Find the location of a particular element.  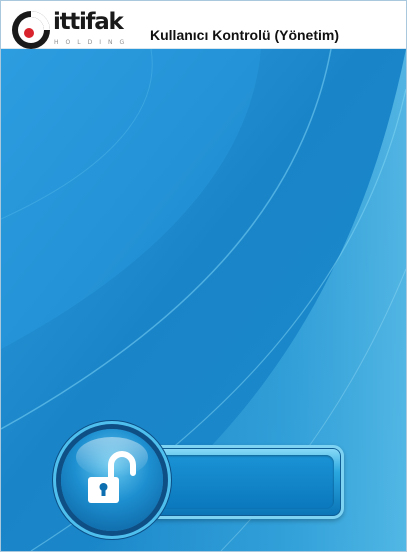

ittifak-logo-mark-icon is located at coordinates (31, 30).